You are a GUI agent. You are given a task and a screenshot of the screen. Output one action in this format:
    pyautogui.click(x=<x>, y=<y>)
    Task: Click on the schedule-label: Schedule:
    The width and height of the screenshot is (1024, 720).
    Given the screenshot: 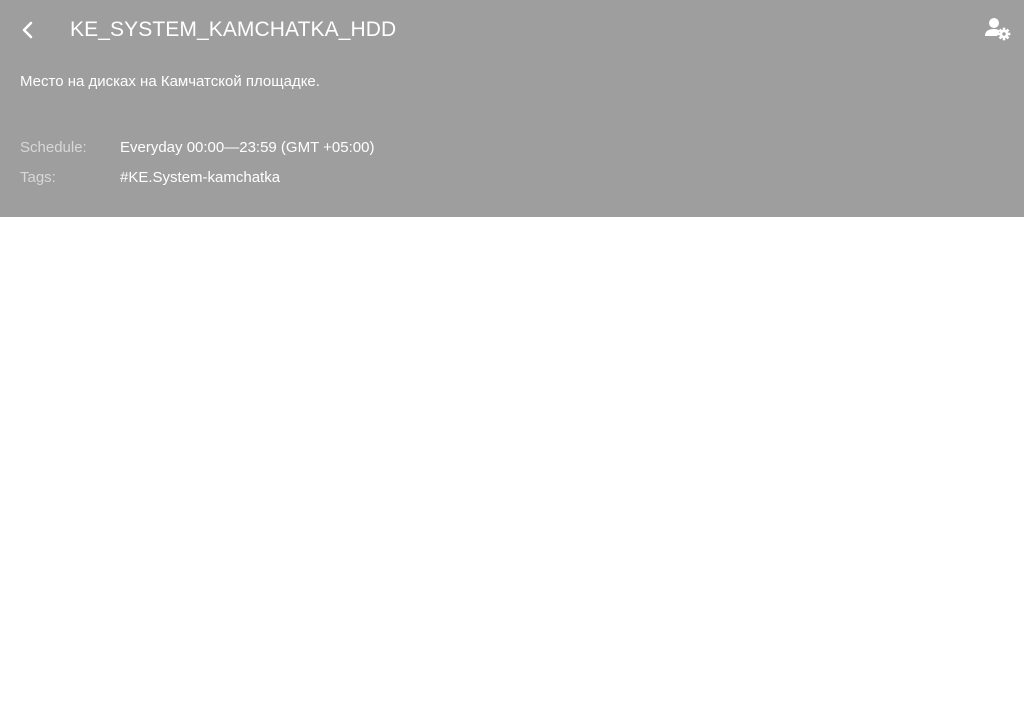 What is the action you would take?
    pyautogui.click(x=53, y=147)
    